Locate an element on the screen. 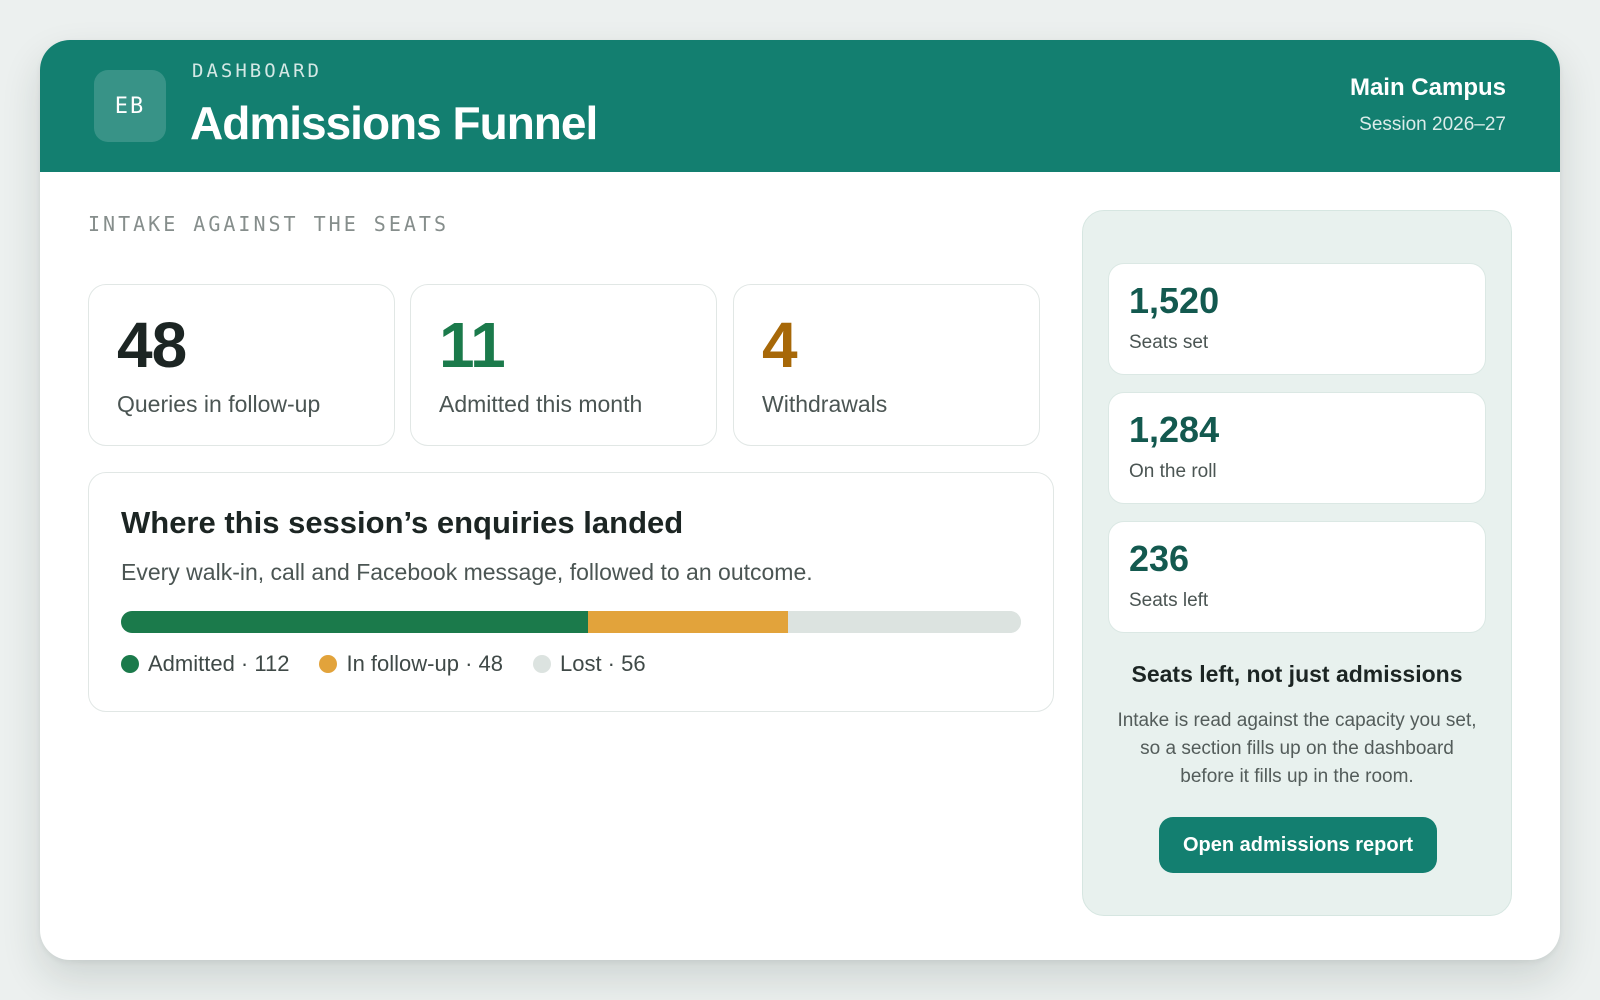 Image resolution: width=1600 pixels, height=1000 pixels. section-label: INTAKE AGAINST THE SEATS is located at coordinates (268, 224).